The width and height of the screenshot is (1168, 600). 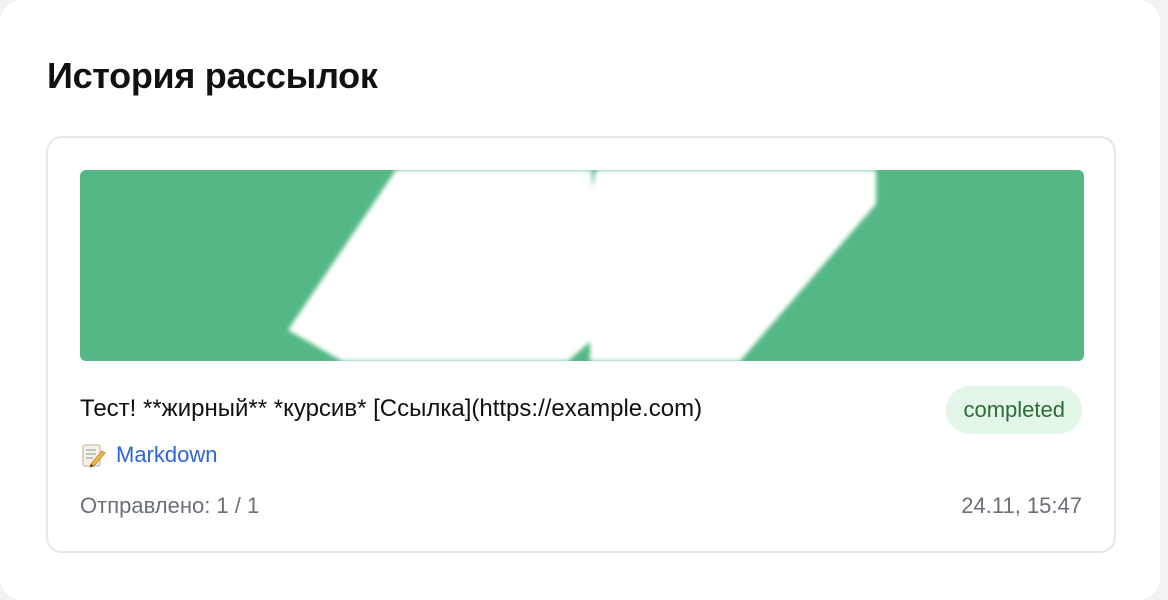 I want to click on page-title: История рассылок, so click(x=212, y=75).